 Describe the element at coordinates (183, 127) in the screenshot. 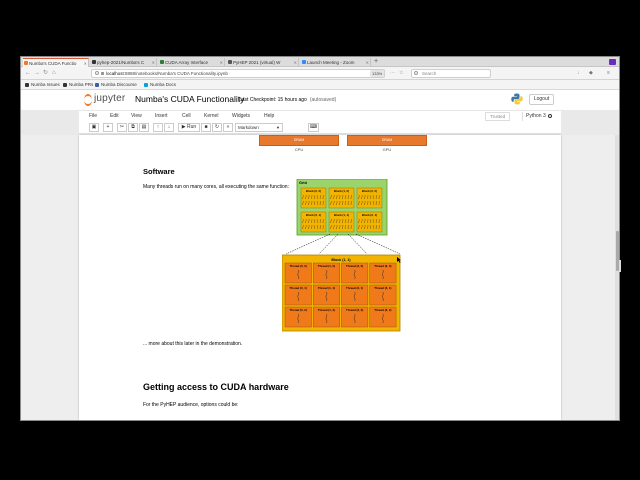

I see `run-icon: ▶` at that location.